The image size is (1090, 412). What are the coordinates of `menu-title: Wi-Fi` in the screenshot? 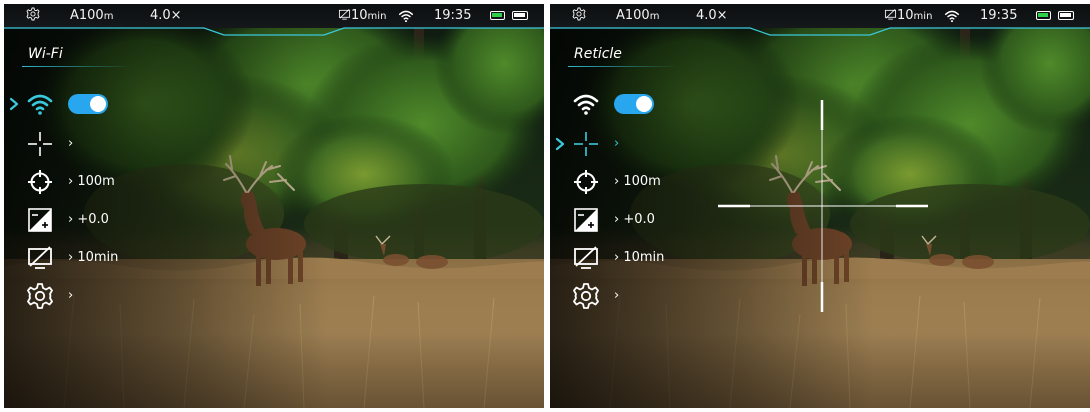 It's located at (45, 54).